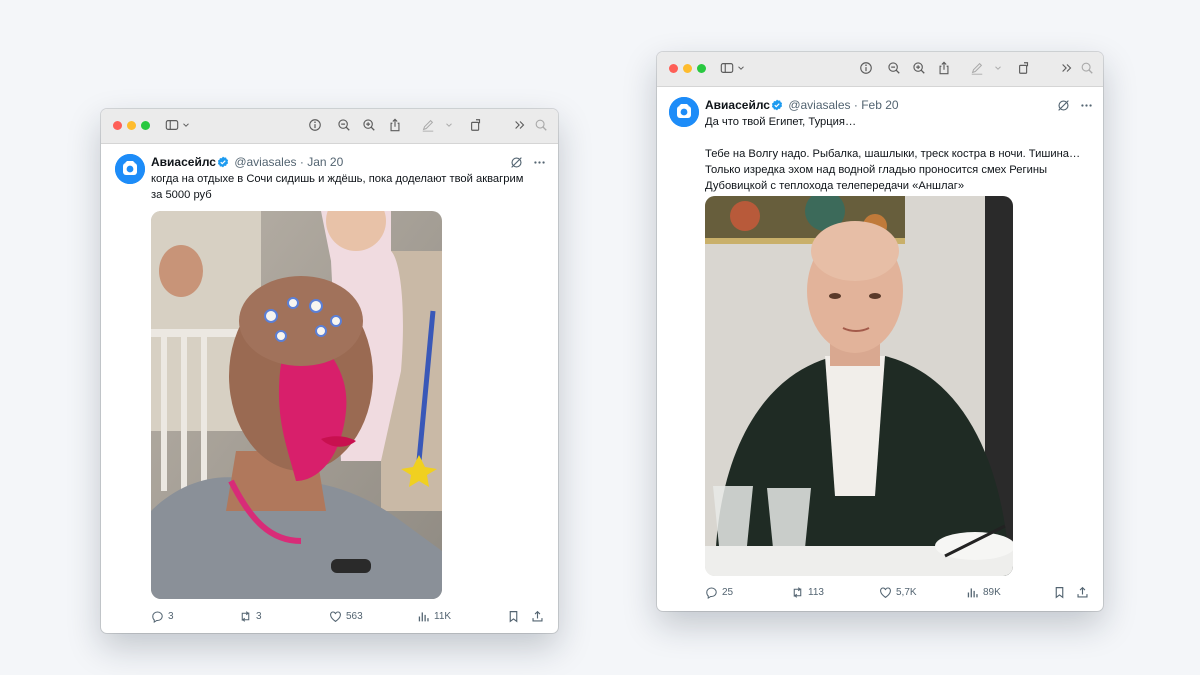  What do you see at coordinates (259, 616) in the screenshot?
I see `repost-count: 3` at bounding box center [259, 616].